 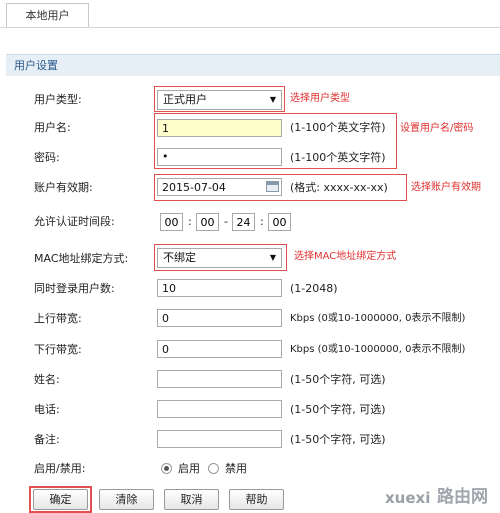 What do you see at coordinates (219, 318) in the screenshot?
I see `upstream-input` at bounding box center [219, 318].